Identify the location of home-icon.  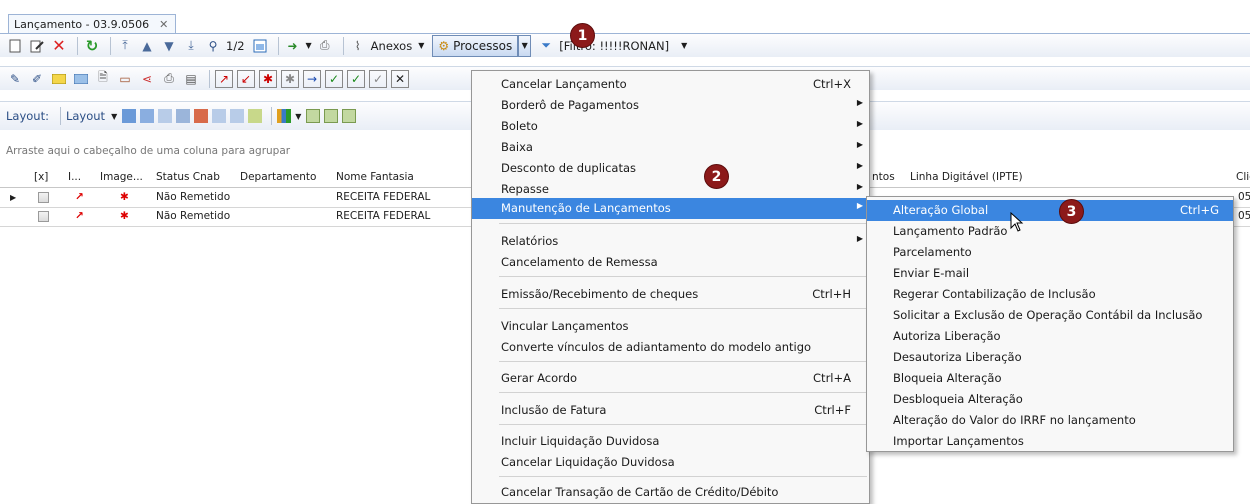
(201, 116).